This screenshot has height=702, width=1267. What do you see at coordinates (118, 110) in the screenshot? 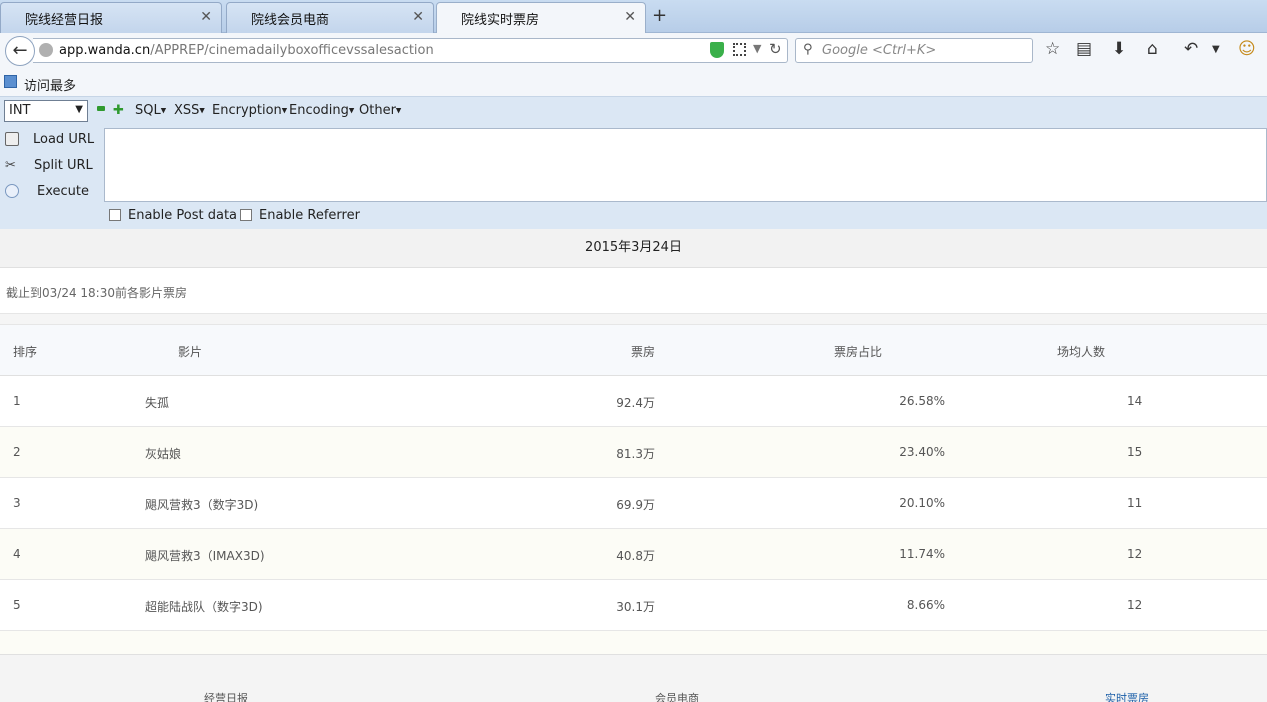
I see `plus-icon: ✚` at bounding box center [118, 110].